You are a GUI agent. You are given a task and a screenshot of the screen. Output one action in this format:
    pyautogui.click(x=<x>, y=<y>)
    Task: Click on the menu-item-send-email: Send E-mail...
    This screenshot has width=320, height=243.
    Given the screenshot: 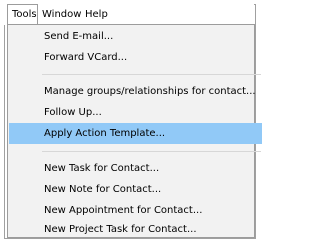 What is the action you would take?
    pyautogui.click(x=135, y=36)
    